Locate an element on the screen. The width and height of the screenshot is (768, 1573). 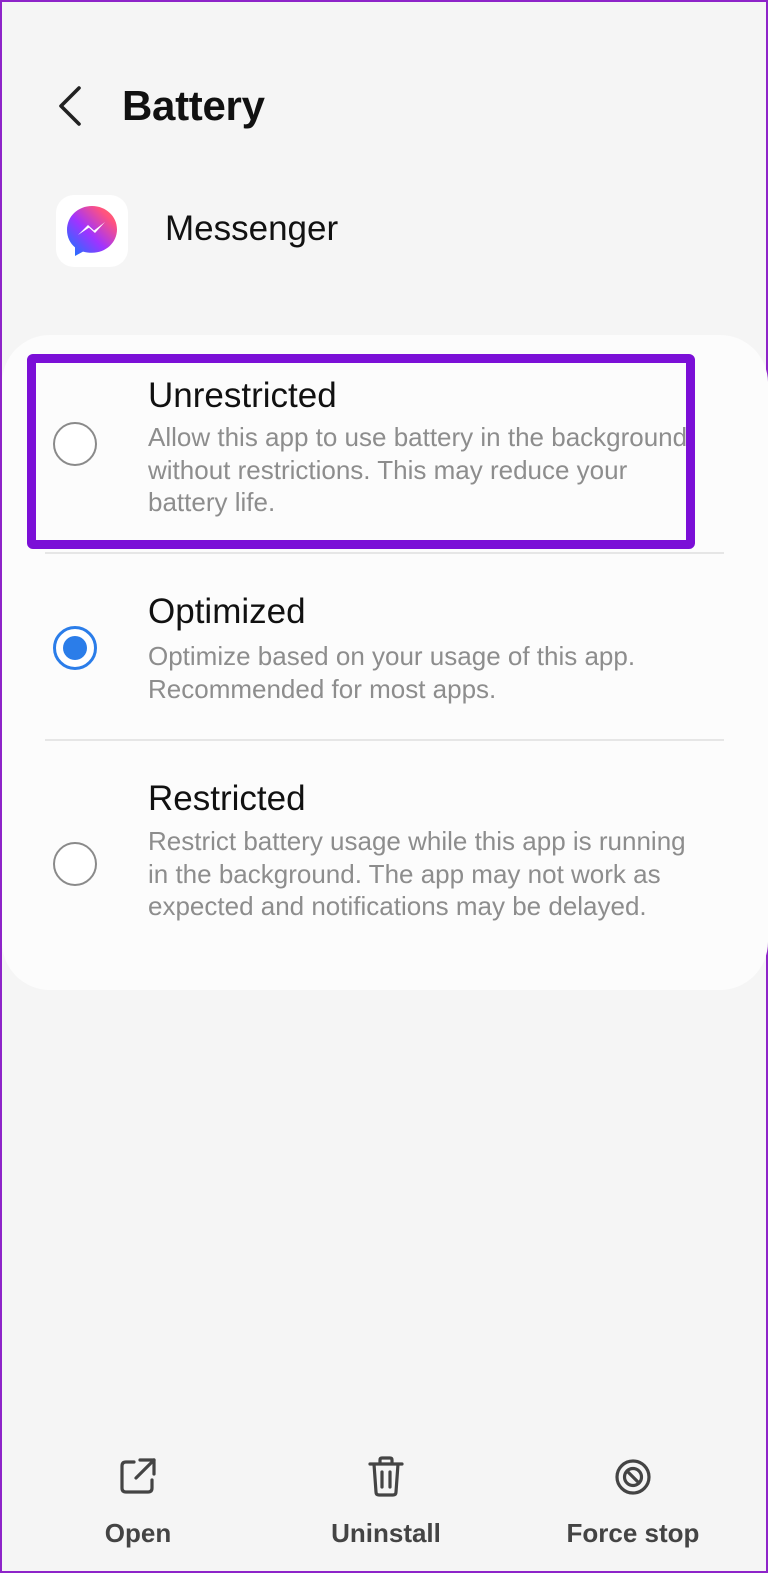
radio-optimized is located at coordinates (75, 648).